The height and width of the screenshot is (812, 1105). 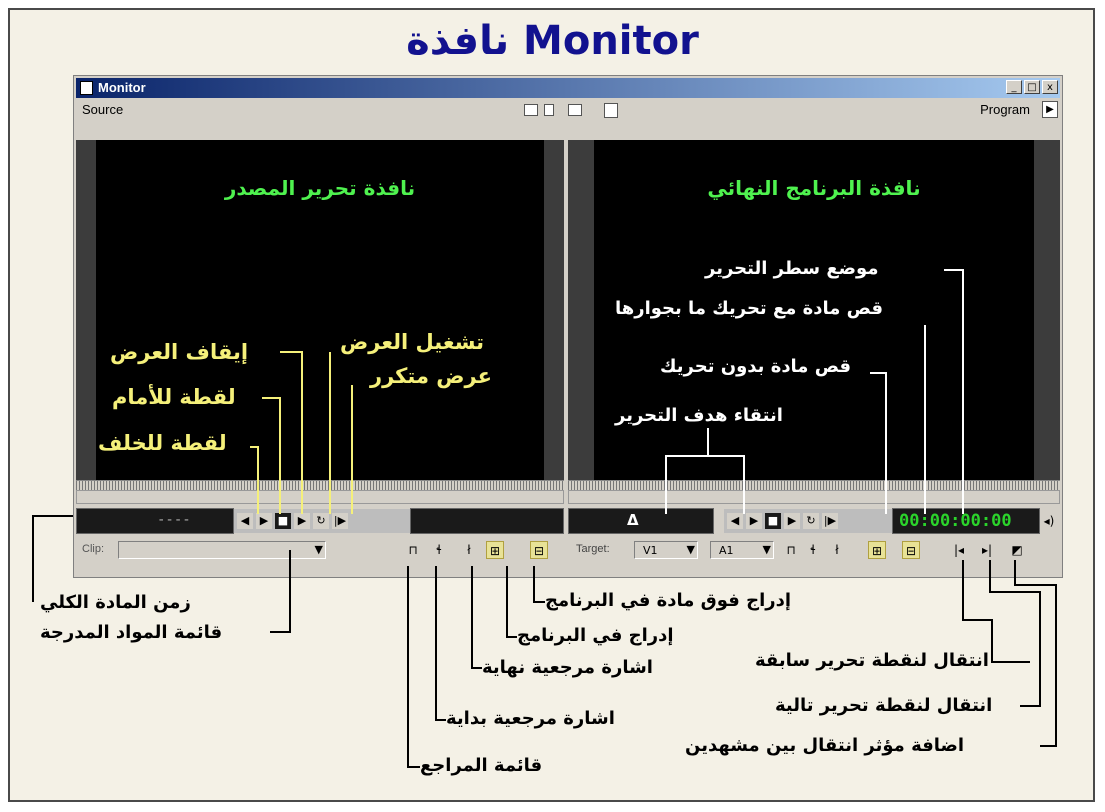 What do you see at coordinates (792, 521) in the screenshot?
I see `program-play-button: ▶` at bounding box center [792, 521].